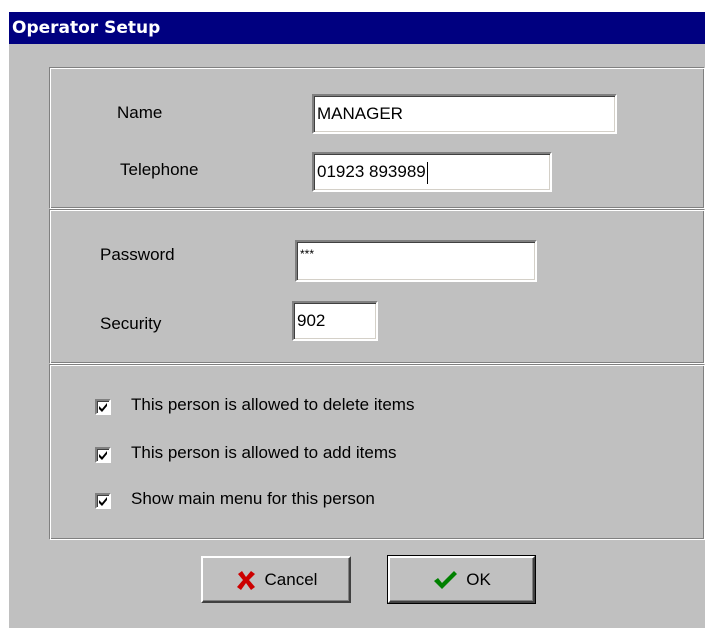  What do you see at coordinates (357, 28) in the screenshot?
I see `dialog-title-bar: Operator Setup` at bounding box center [357, 28].